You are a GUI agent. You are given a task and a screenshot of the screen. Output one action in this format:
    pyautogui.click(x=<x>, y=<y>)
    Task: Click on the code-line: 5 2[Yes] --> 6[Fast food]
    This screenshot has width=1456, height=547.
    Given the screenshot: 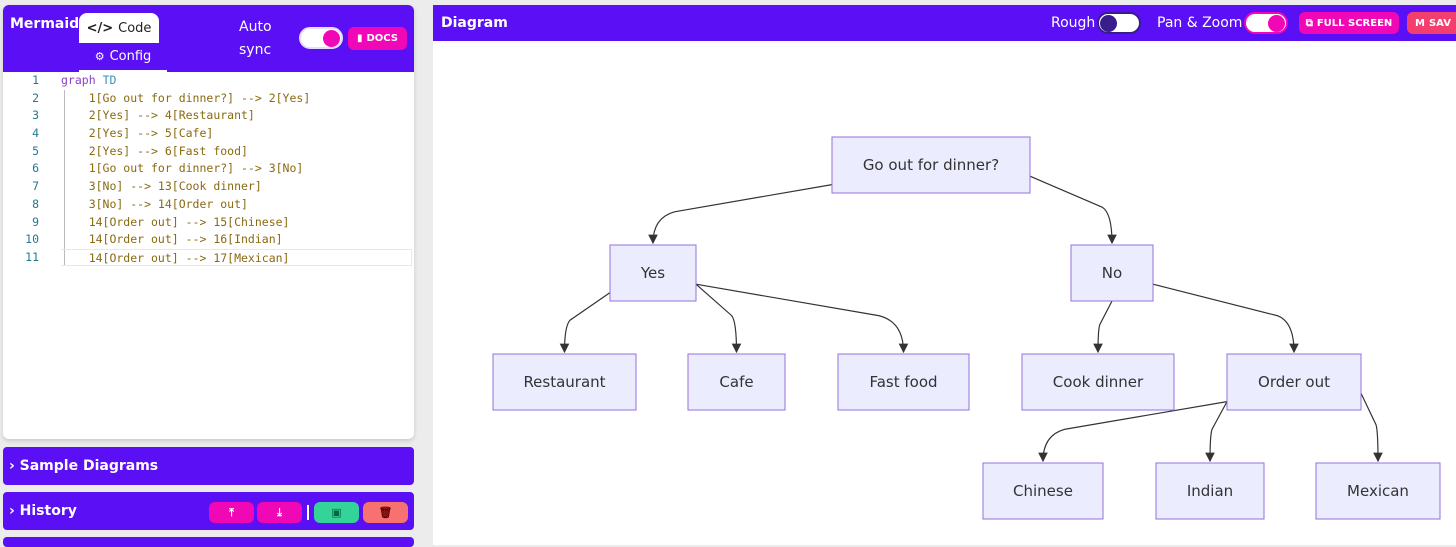 What is the action you would take?
    pyautogui.click(x=208, y=152)
    